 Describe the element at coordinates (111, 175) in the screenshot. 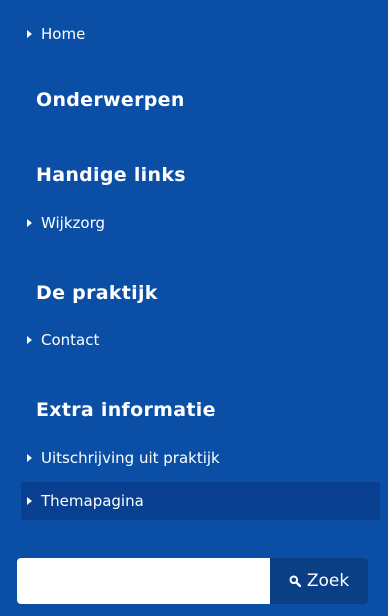

I see `section-heading-handige-links: Handige links` at that location.